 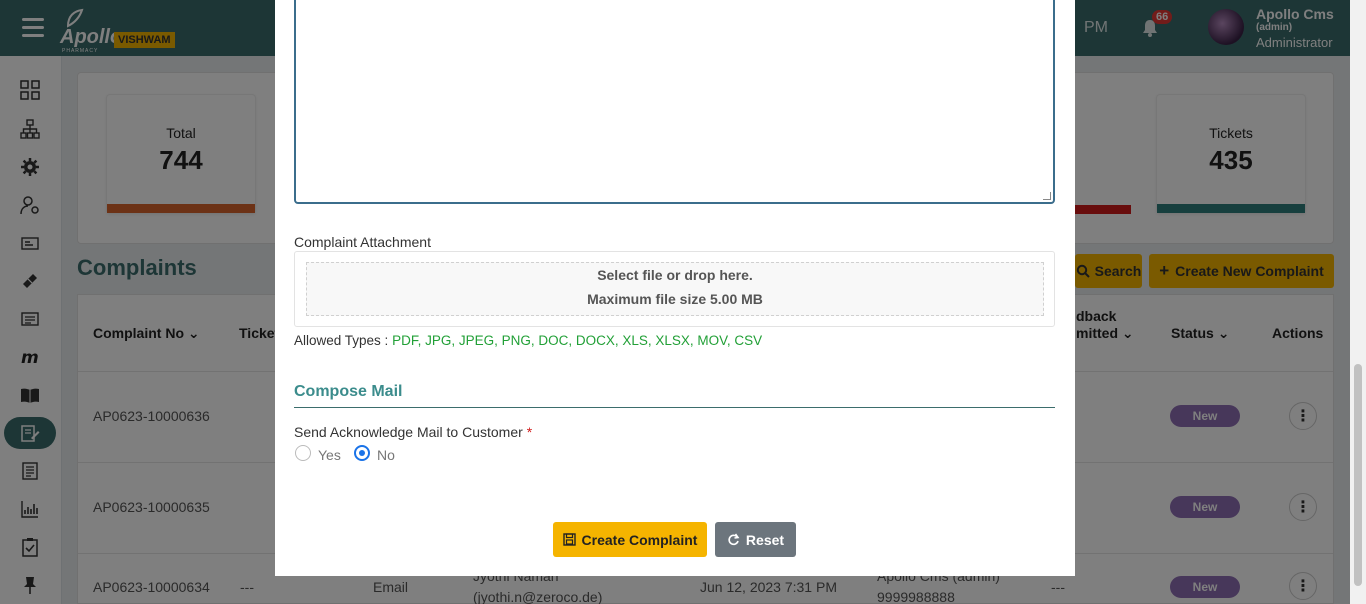 I want to click on radio-yes, so click(x=303, y=453).